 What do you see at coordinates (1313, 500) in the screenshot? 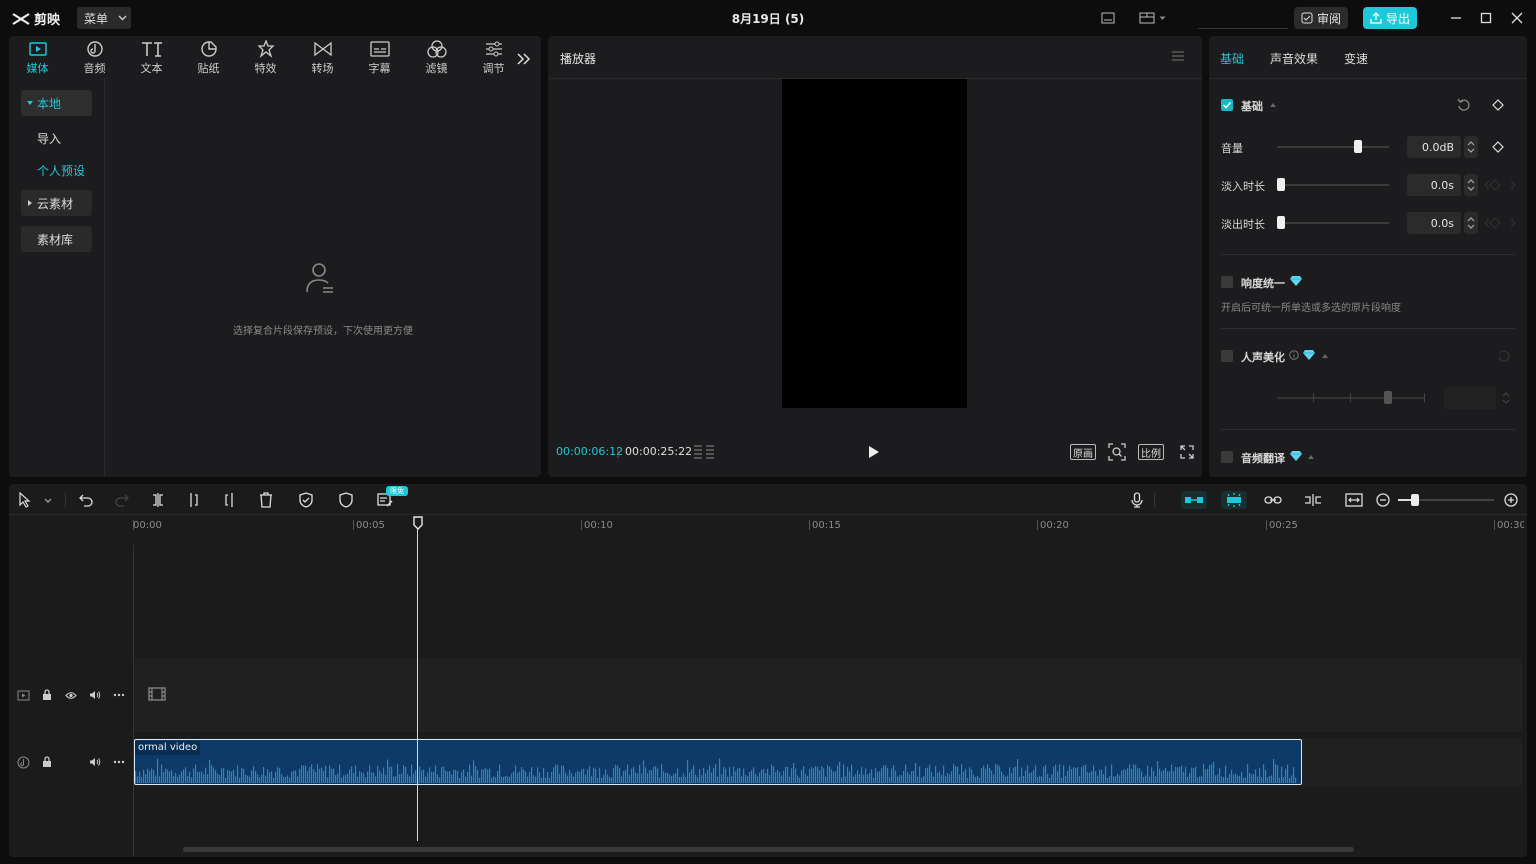
I see `preview-axis-button` at bounding box center [1313, 500].